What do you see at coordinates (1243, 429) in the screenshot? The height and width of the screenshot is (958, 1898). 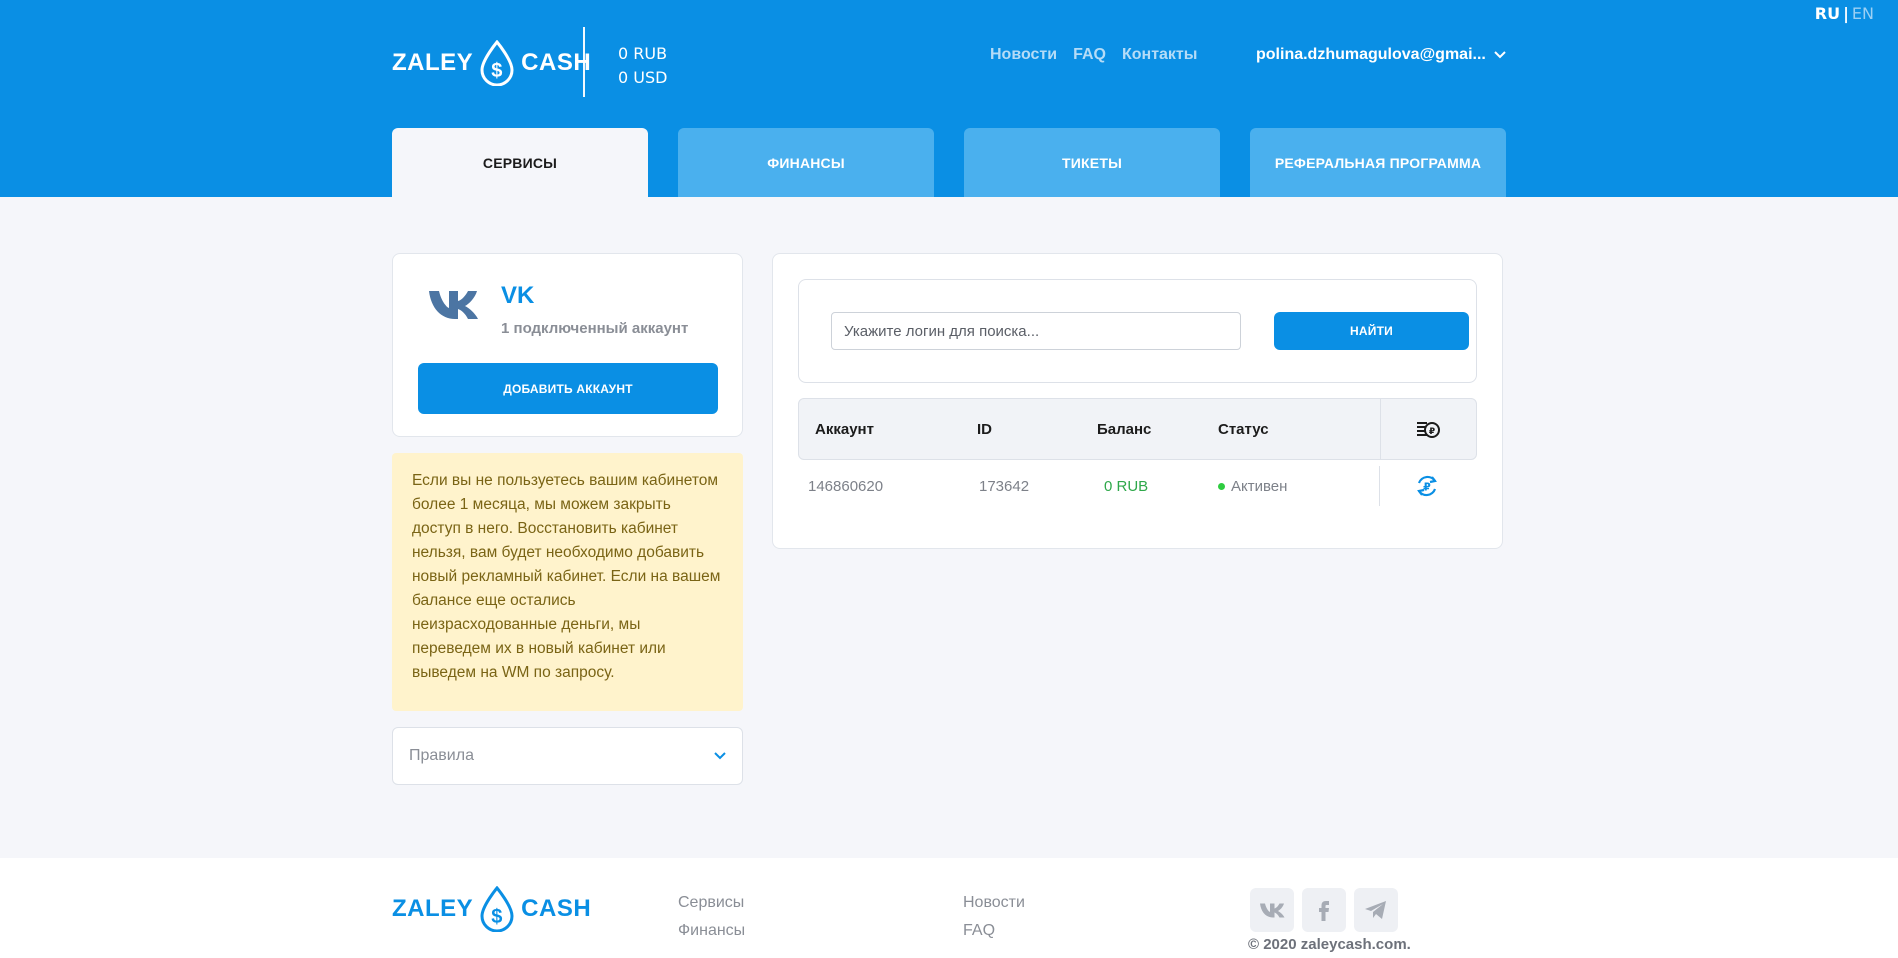 I see `header-status: Статус` at bounding box center [1243, 429].